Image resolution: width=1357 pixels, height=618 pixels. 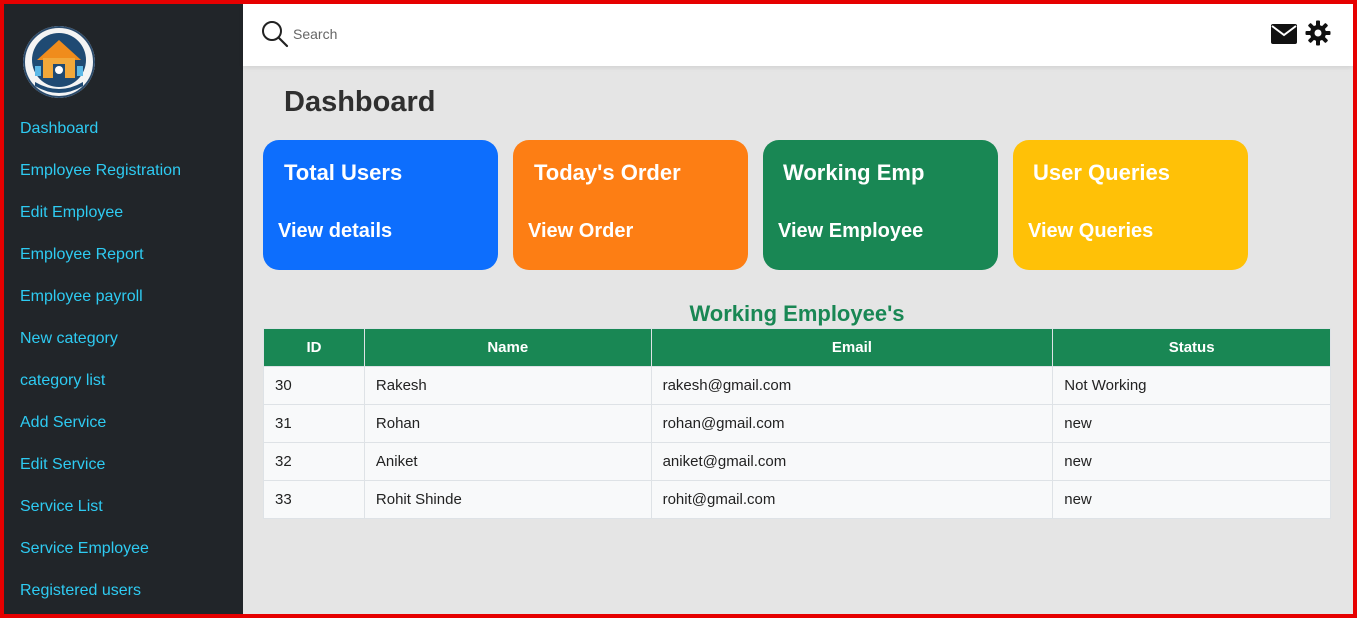 I want to click on cell-id: 30, so click(x=314, y=385).